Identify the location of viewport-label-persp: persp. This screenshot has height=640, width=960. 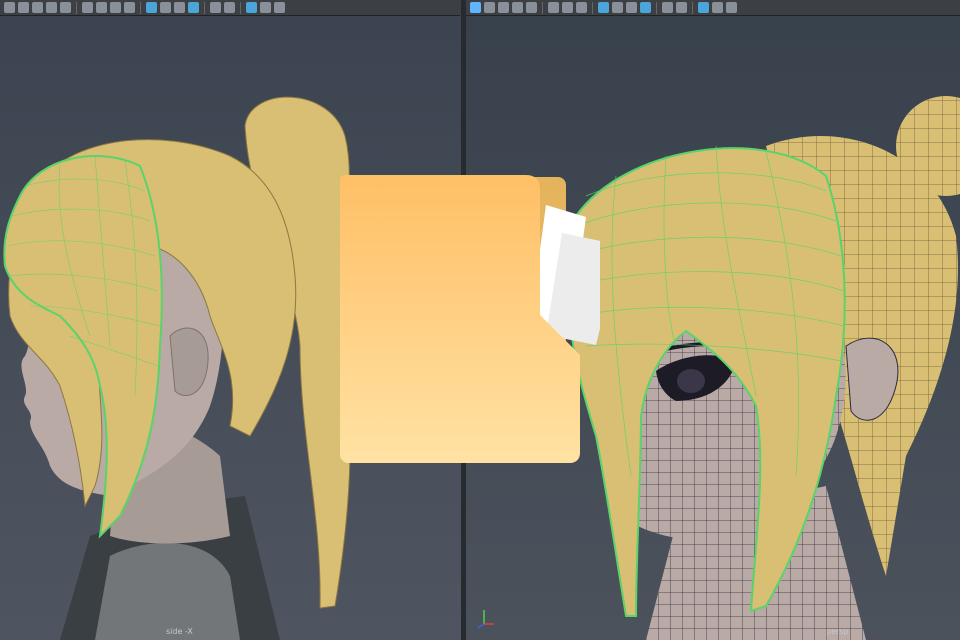
(837, 631).